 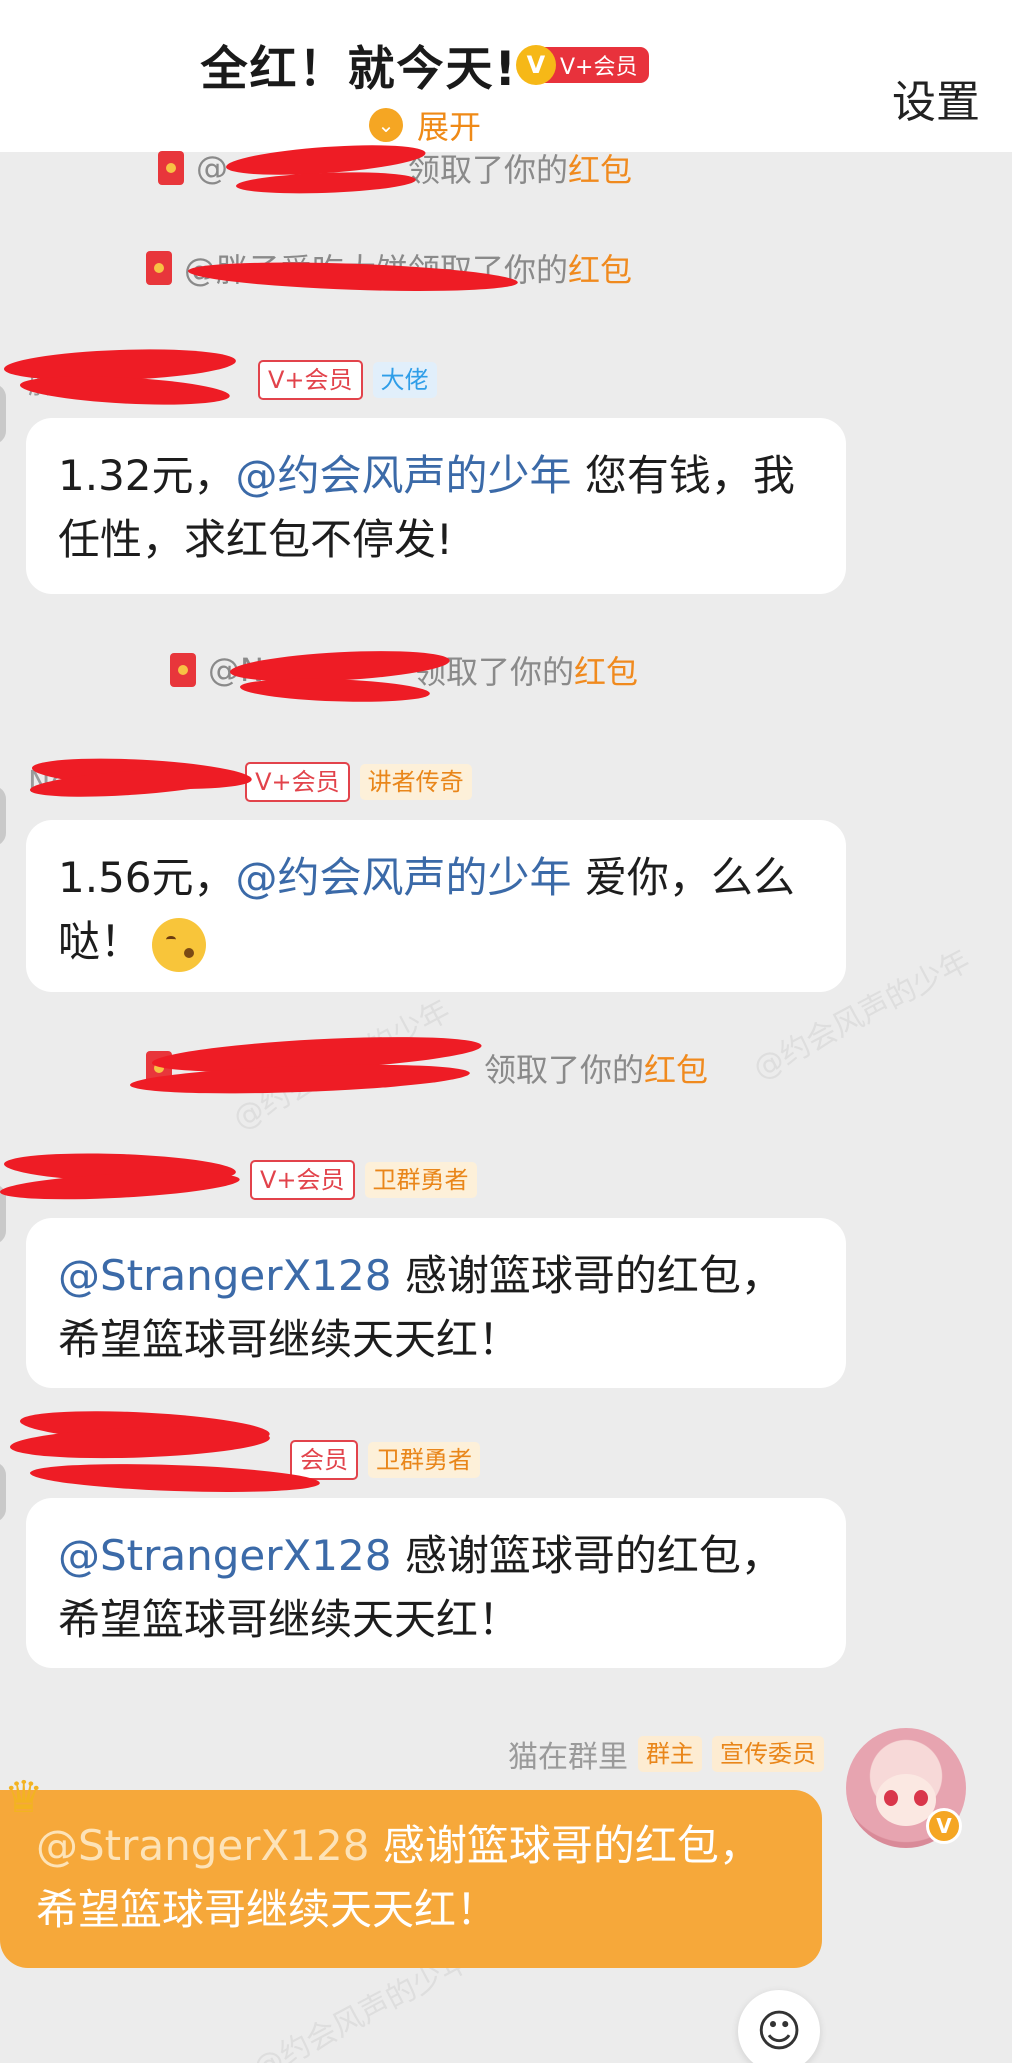 I want to click on vip-badge: V V+会员, so click(x=582, y=64).